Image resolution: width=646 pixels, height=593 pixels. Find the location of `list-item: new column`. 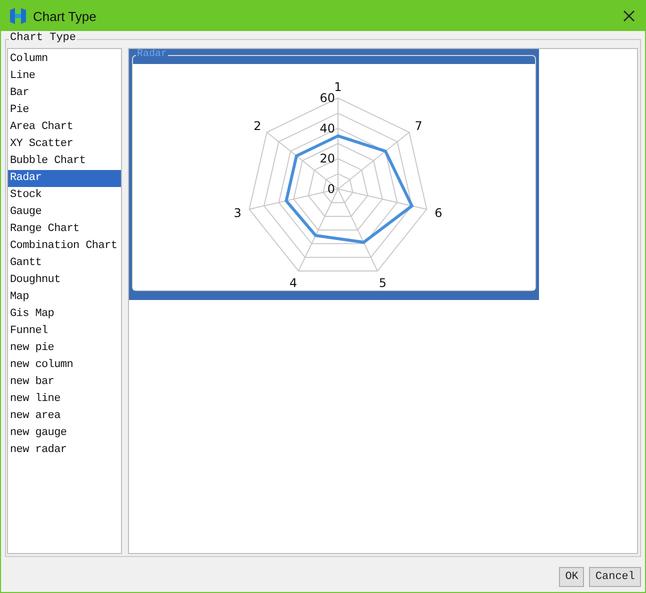

list-item: new column is located at coordinates (64, 365).